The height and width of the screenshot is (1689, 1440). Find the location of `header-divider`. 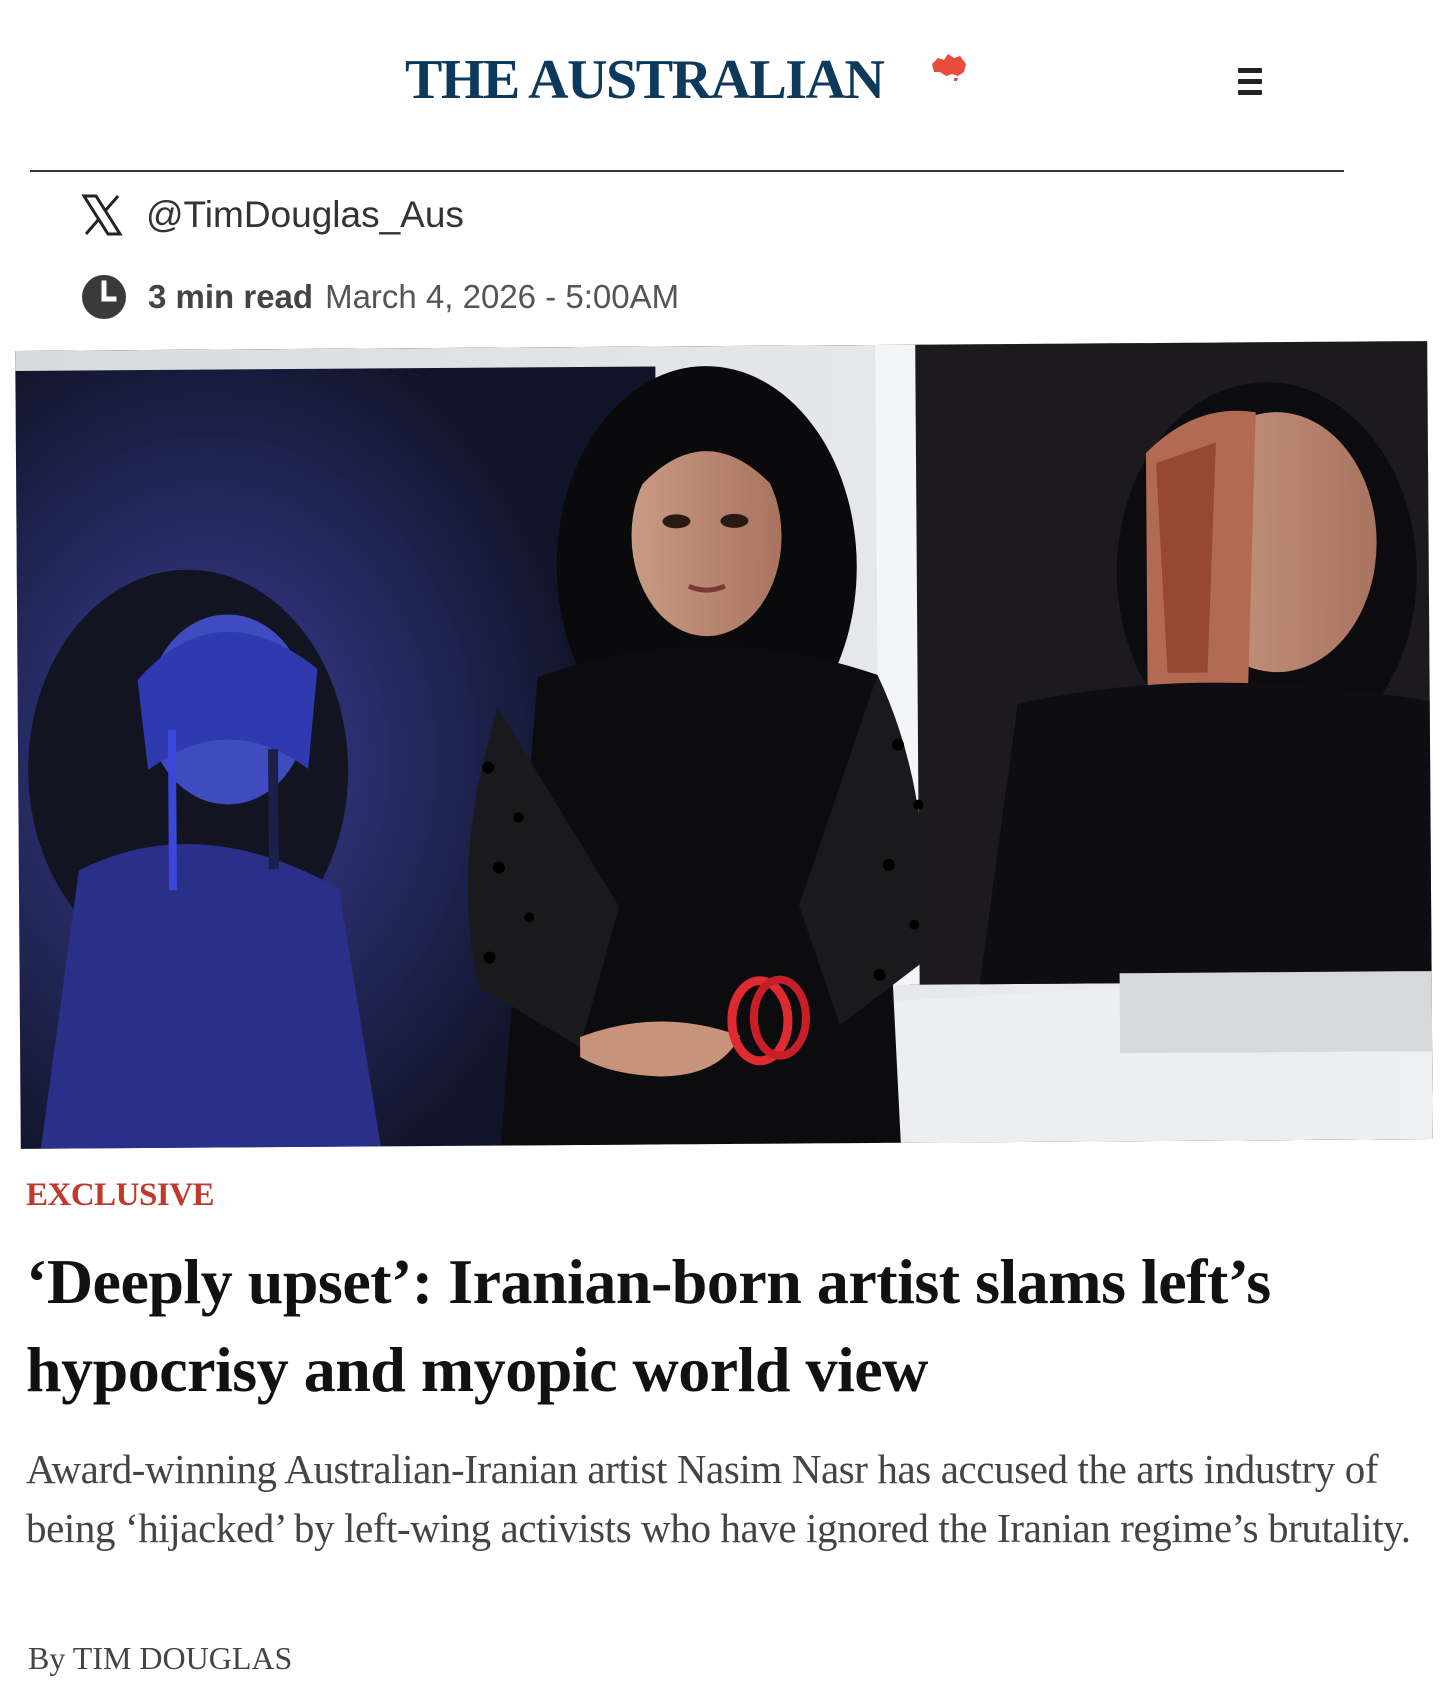

header-divider is located at coordinates (687, 171).